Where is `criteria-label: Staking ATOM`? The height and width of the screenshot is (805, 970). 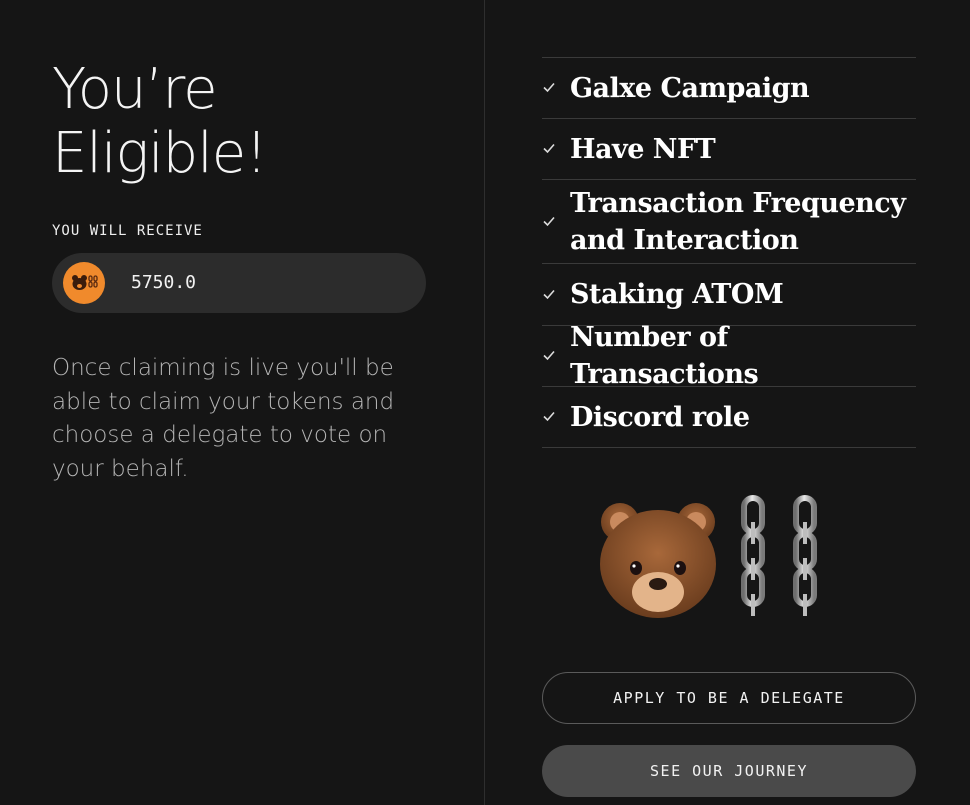
criteria-label: Staking ATOM is located at coordinates (677, 294).